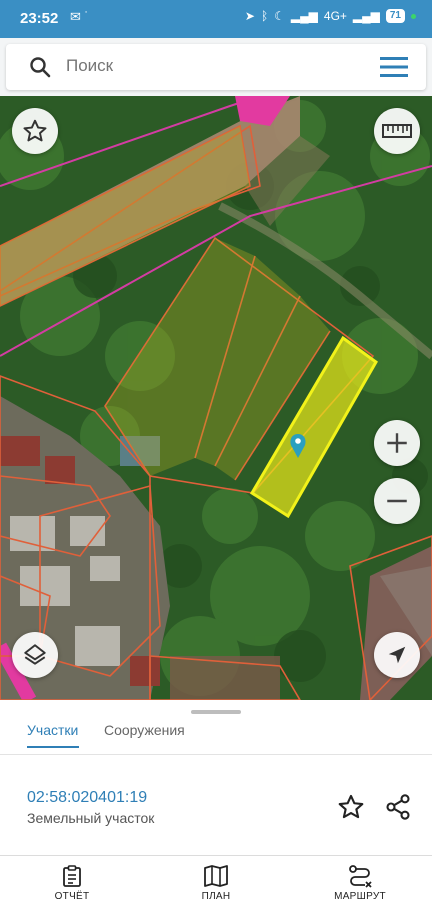  Describe the element at coordinates (72, 876) in the screenshot. I see `report-icon` at that location.